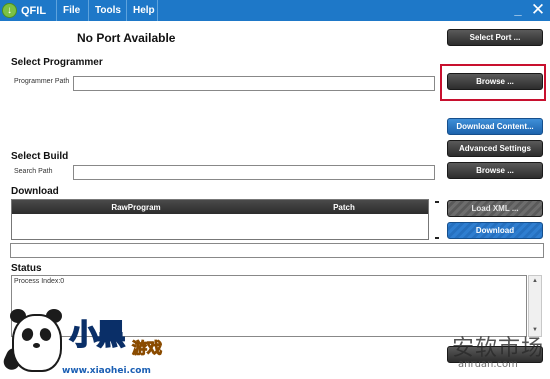  Describe the element at coordinates (71, 10) in the screenshot. I see `menu-file: File` at that location.